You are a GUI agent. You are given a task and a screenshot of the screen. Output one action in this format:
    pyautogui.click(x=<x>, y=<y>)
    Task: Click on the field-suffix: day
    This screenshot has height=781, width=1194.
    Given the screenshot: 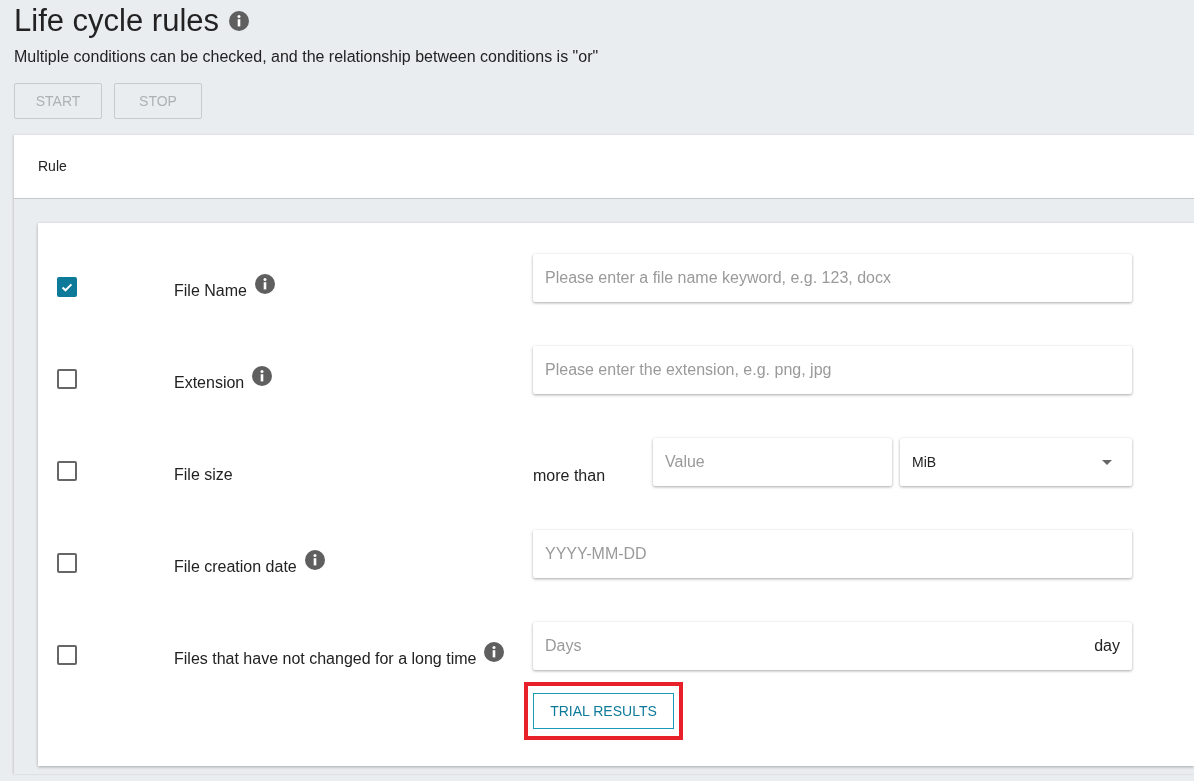 What is the action you would take?
    pyautogui.click(x=1107, y=646)
    